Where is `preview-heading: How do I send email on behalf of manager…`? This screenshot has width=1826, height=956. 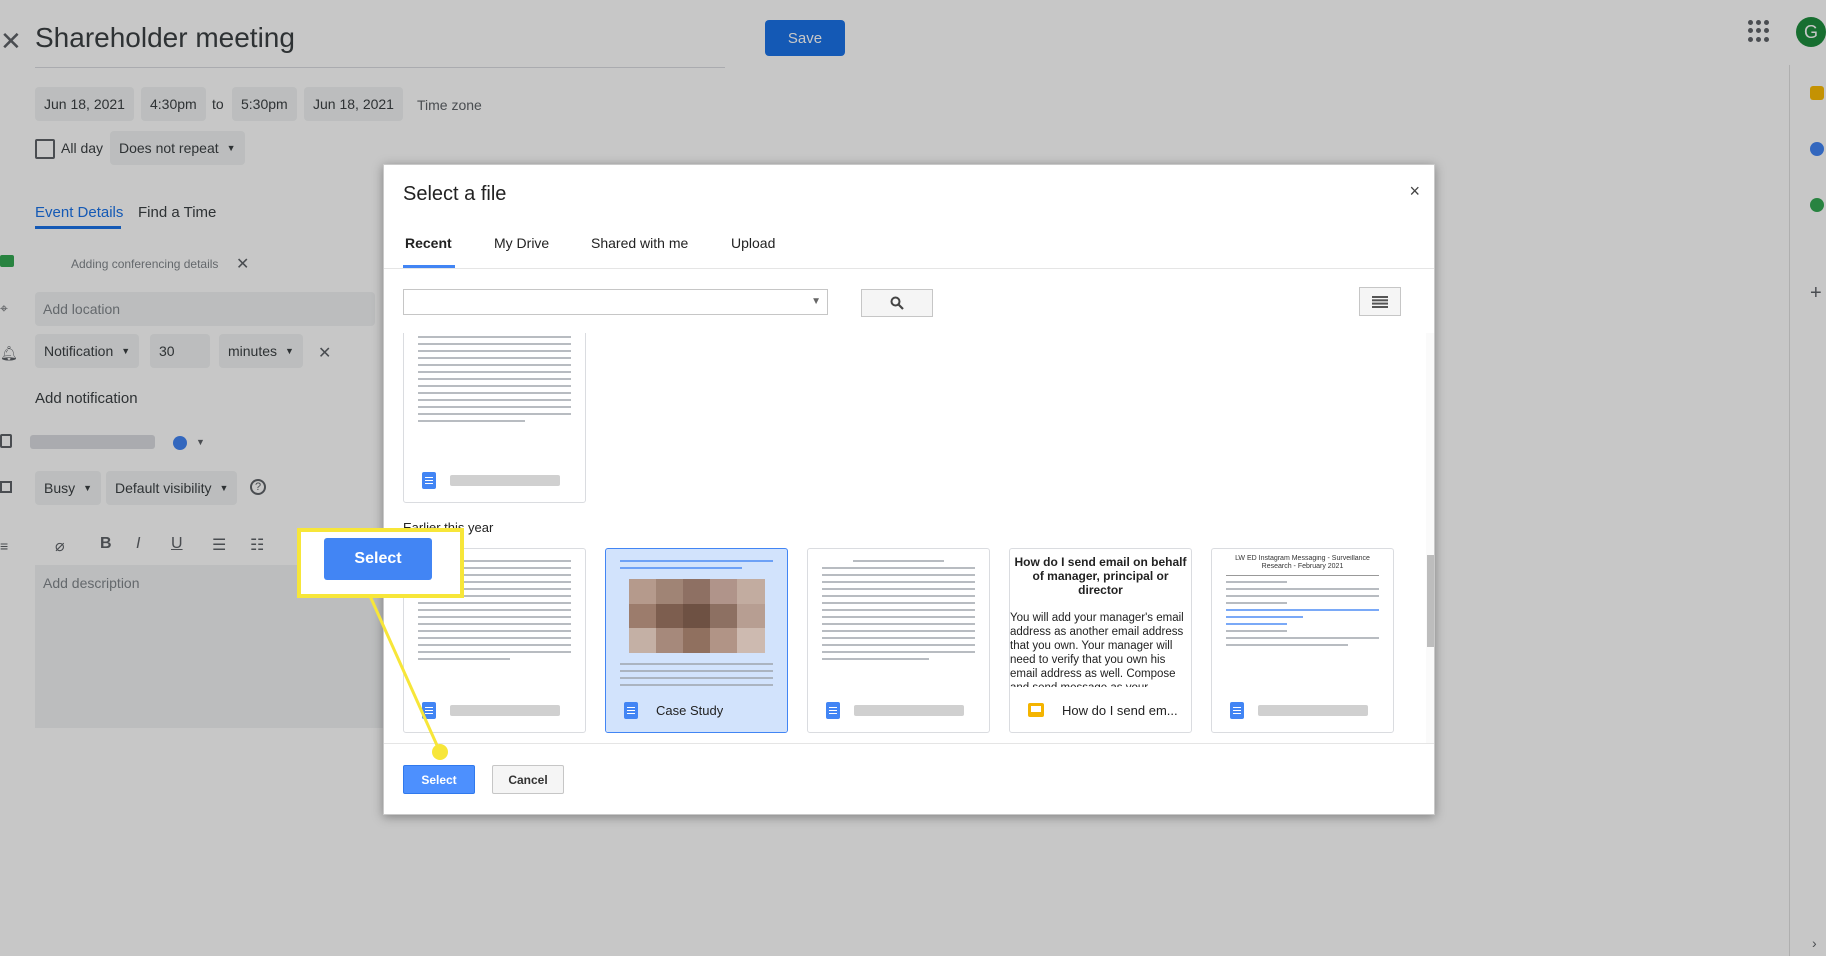
preview-heading: How do I send email on behalf of manager… is located at coordinates (1100, 576).